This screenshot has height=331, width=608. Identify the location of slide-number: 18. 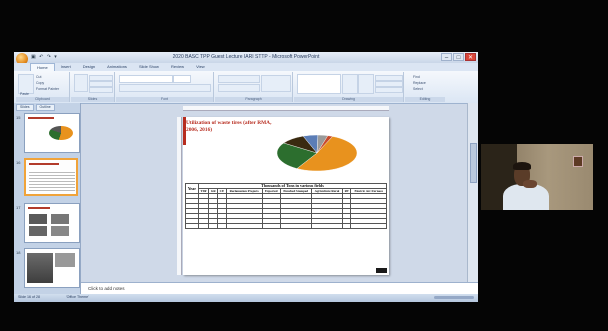
(18, 252).